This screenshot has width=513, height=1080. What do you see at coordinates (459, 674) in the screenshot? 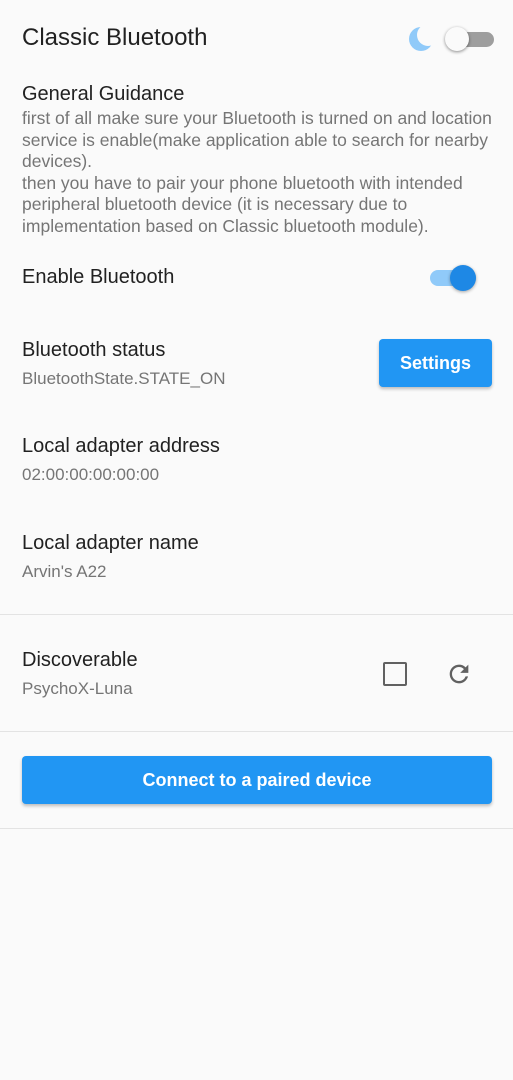
I see `refresh-icon` at bounding box center [459, 674].